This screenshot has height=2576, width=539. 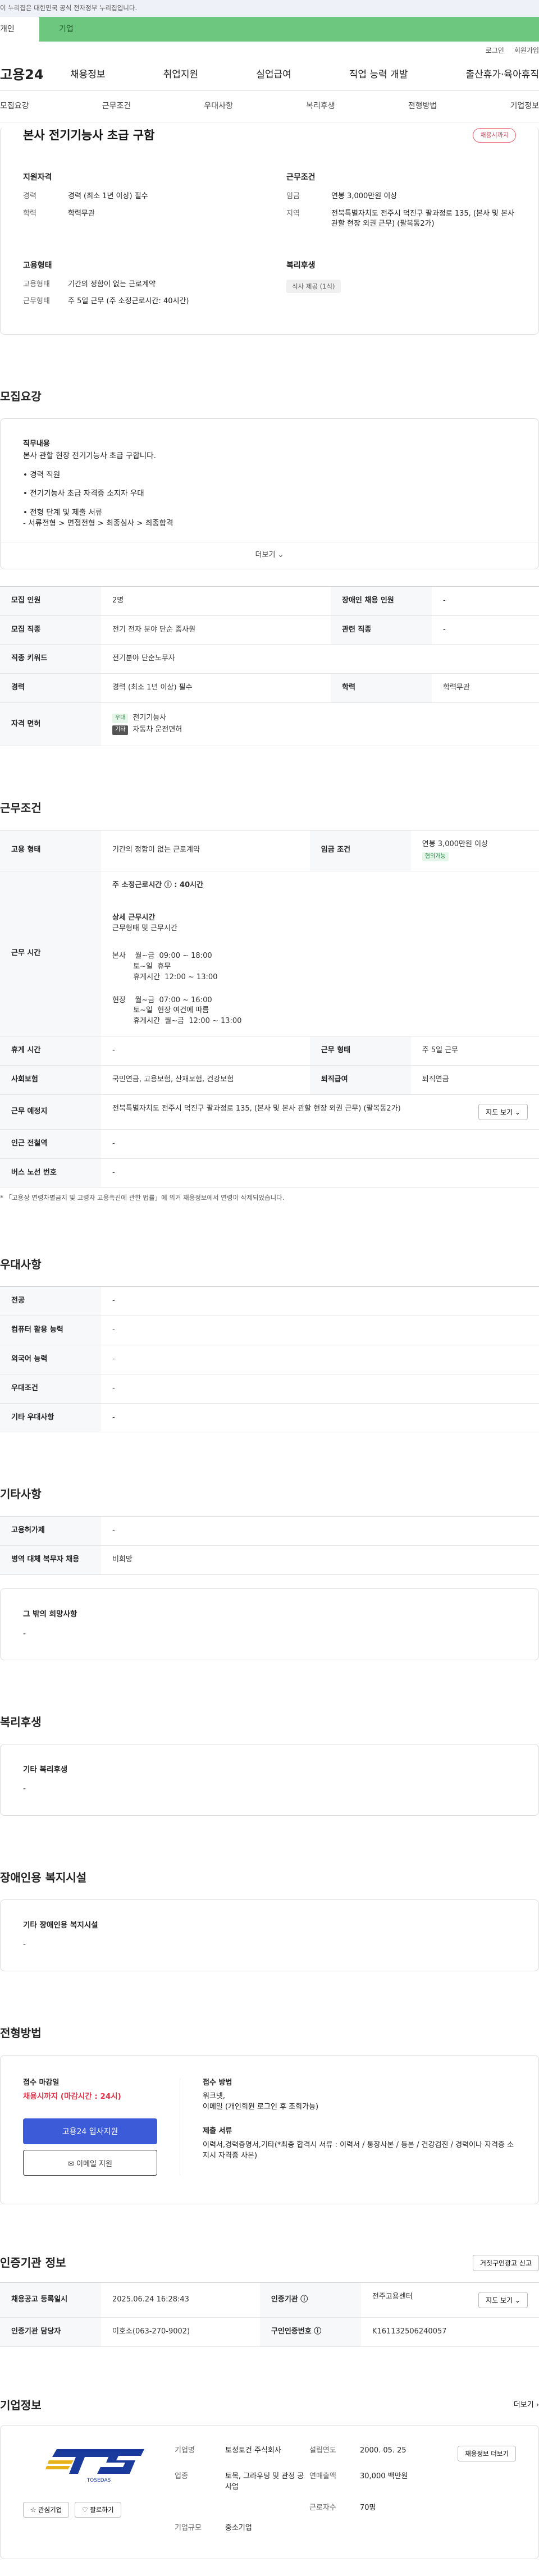 I want to click on more-button: 더보기 ⌄, so click(x=269, y=555).